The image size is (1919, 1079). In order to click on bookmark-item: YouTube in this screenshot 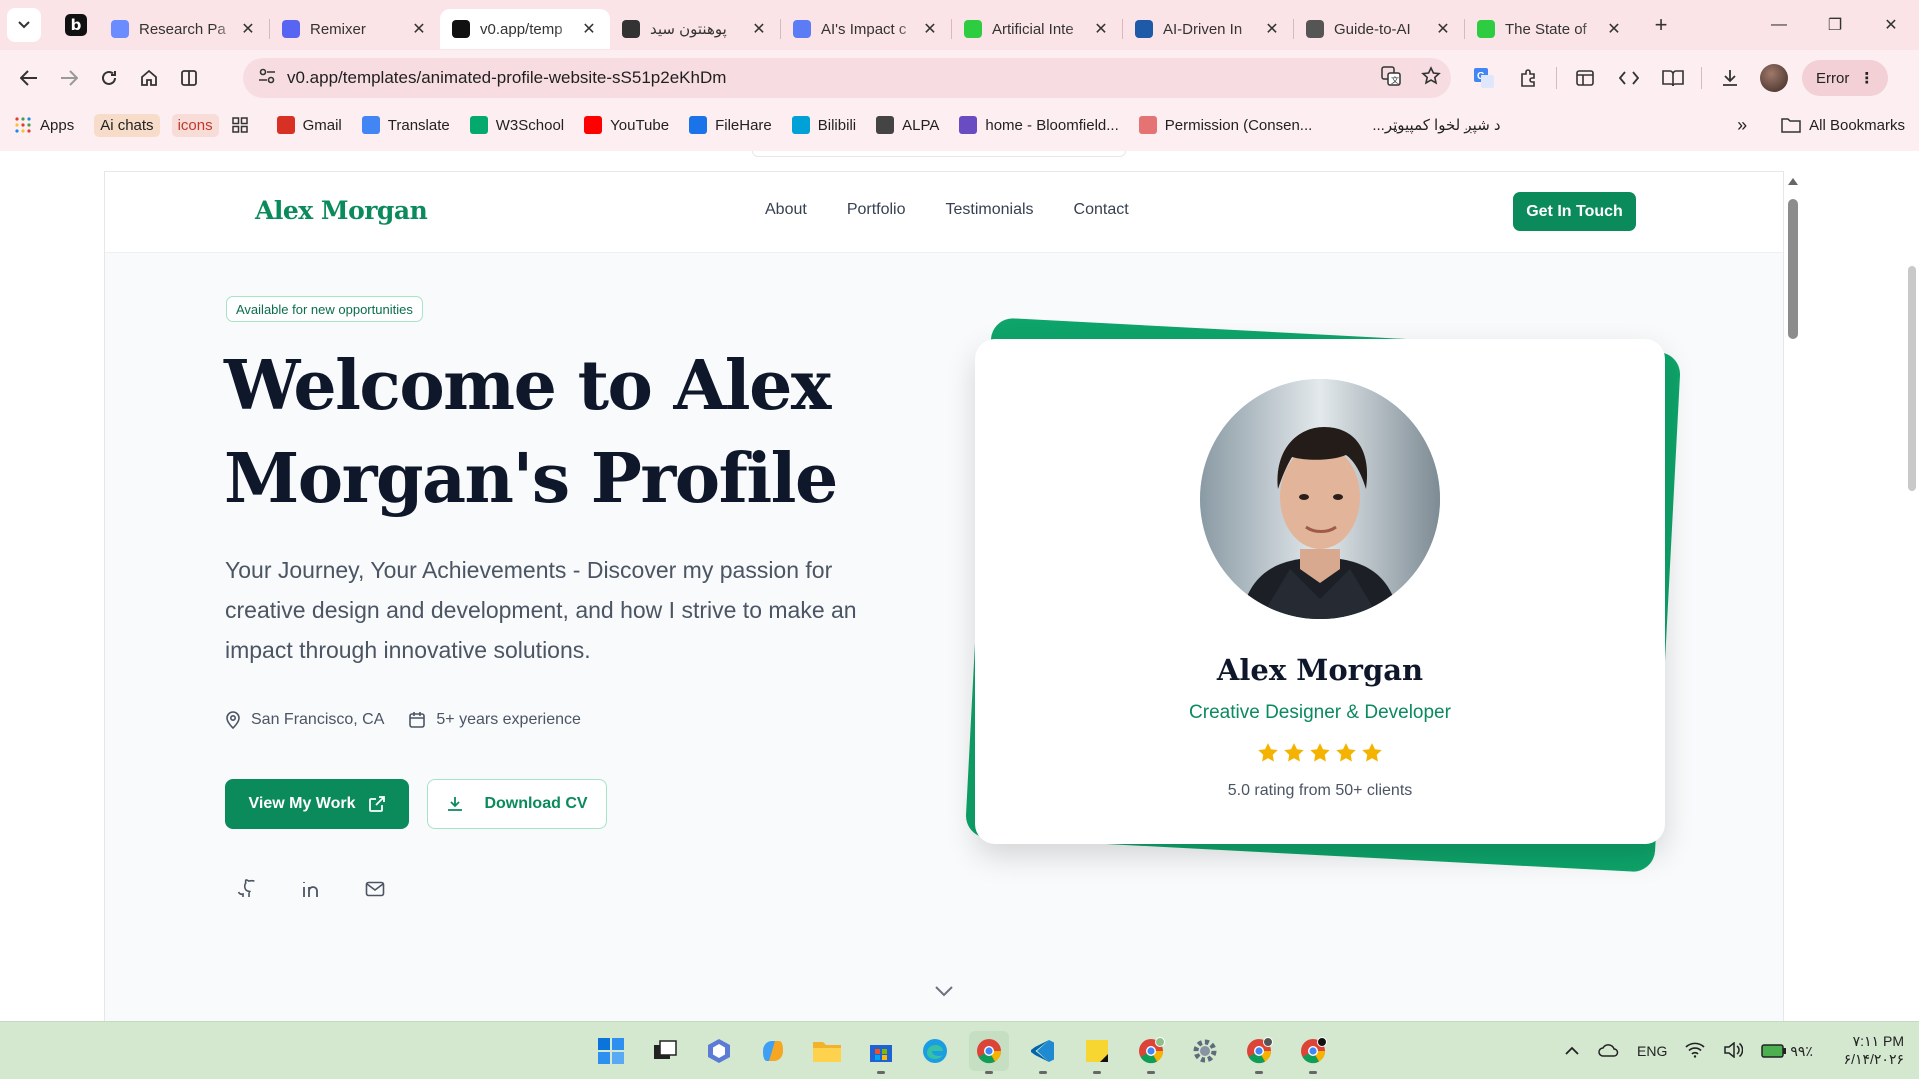, I will do `click(626, 125)`.